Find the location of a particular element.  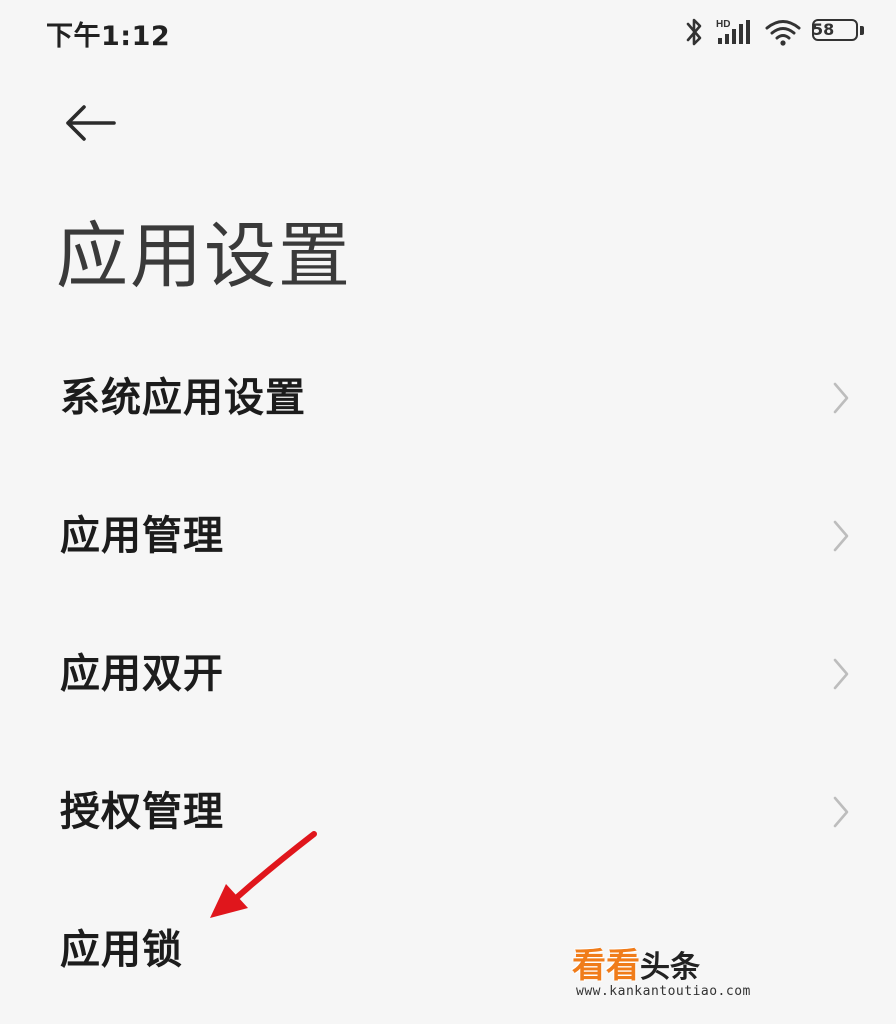

back-button is located at coordinates (90, 123).